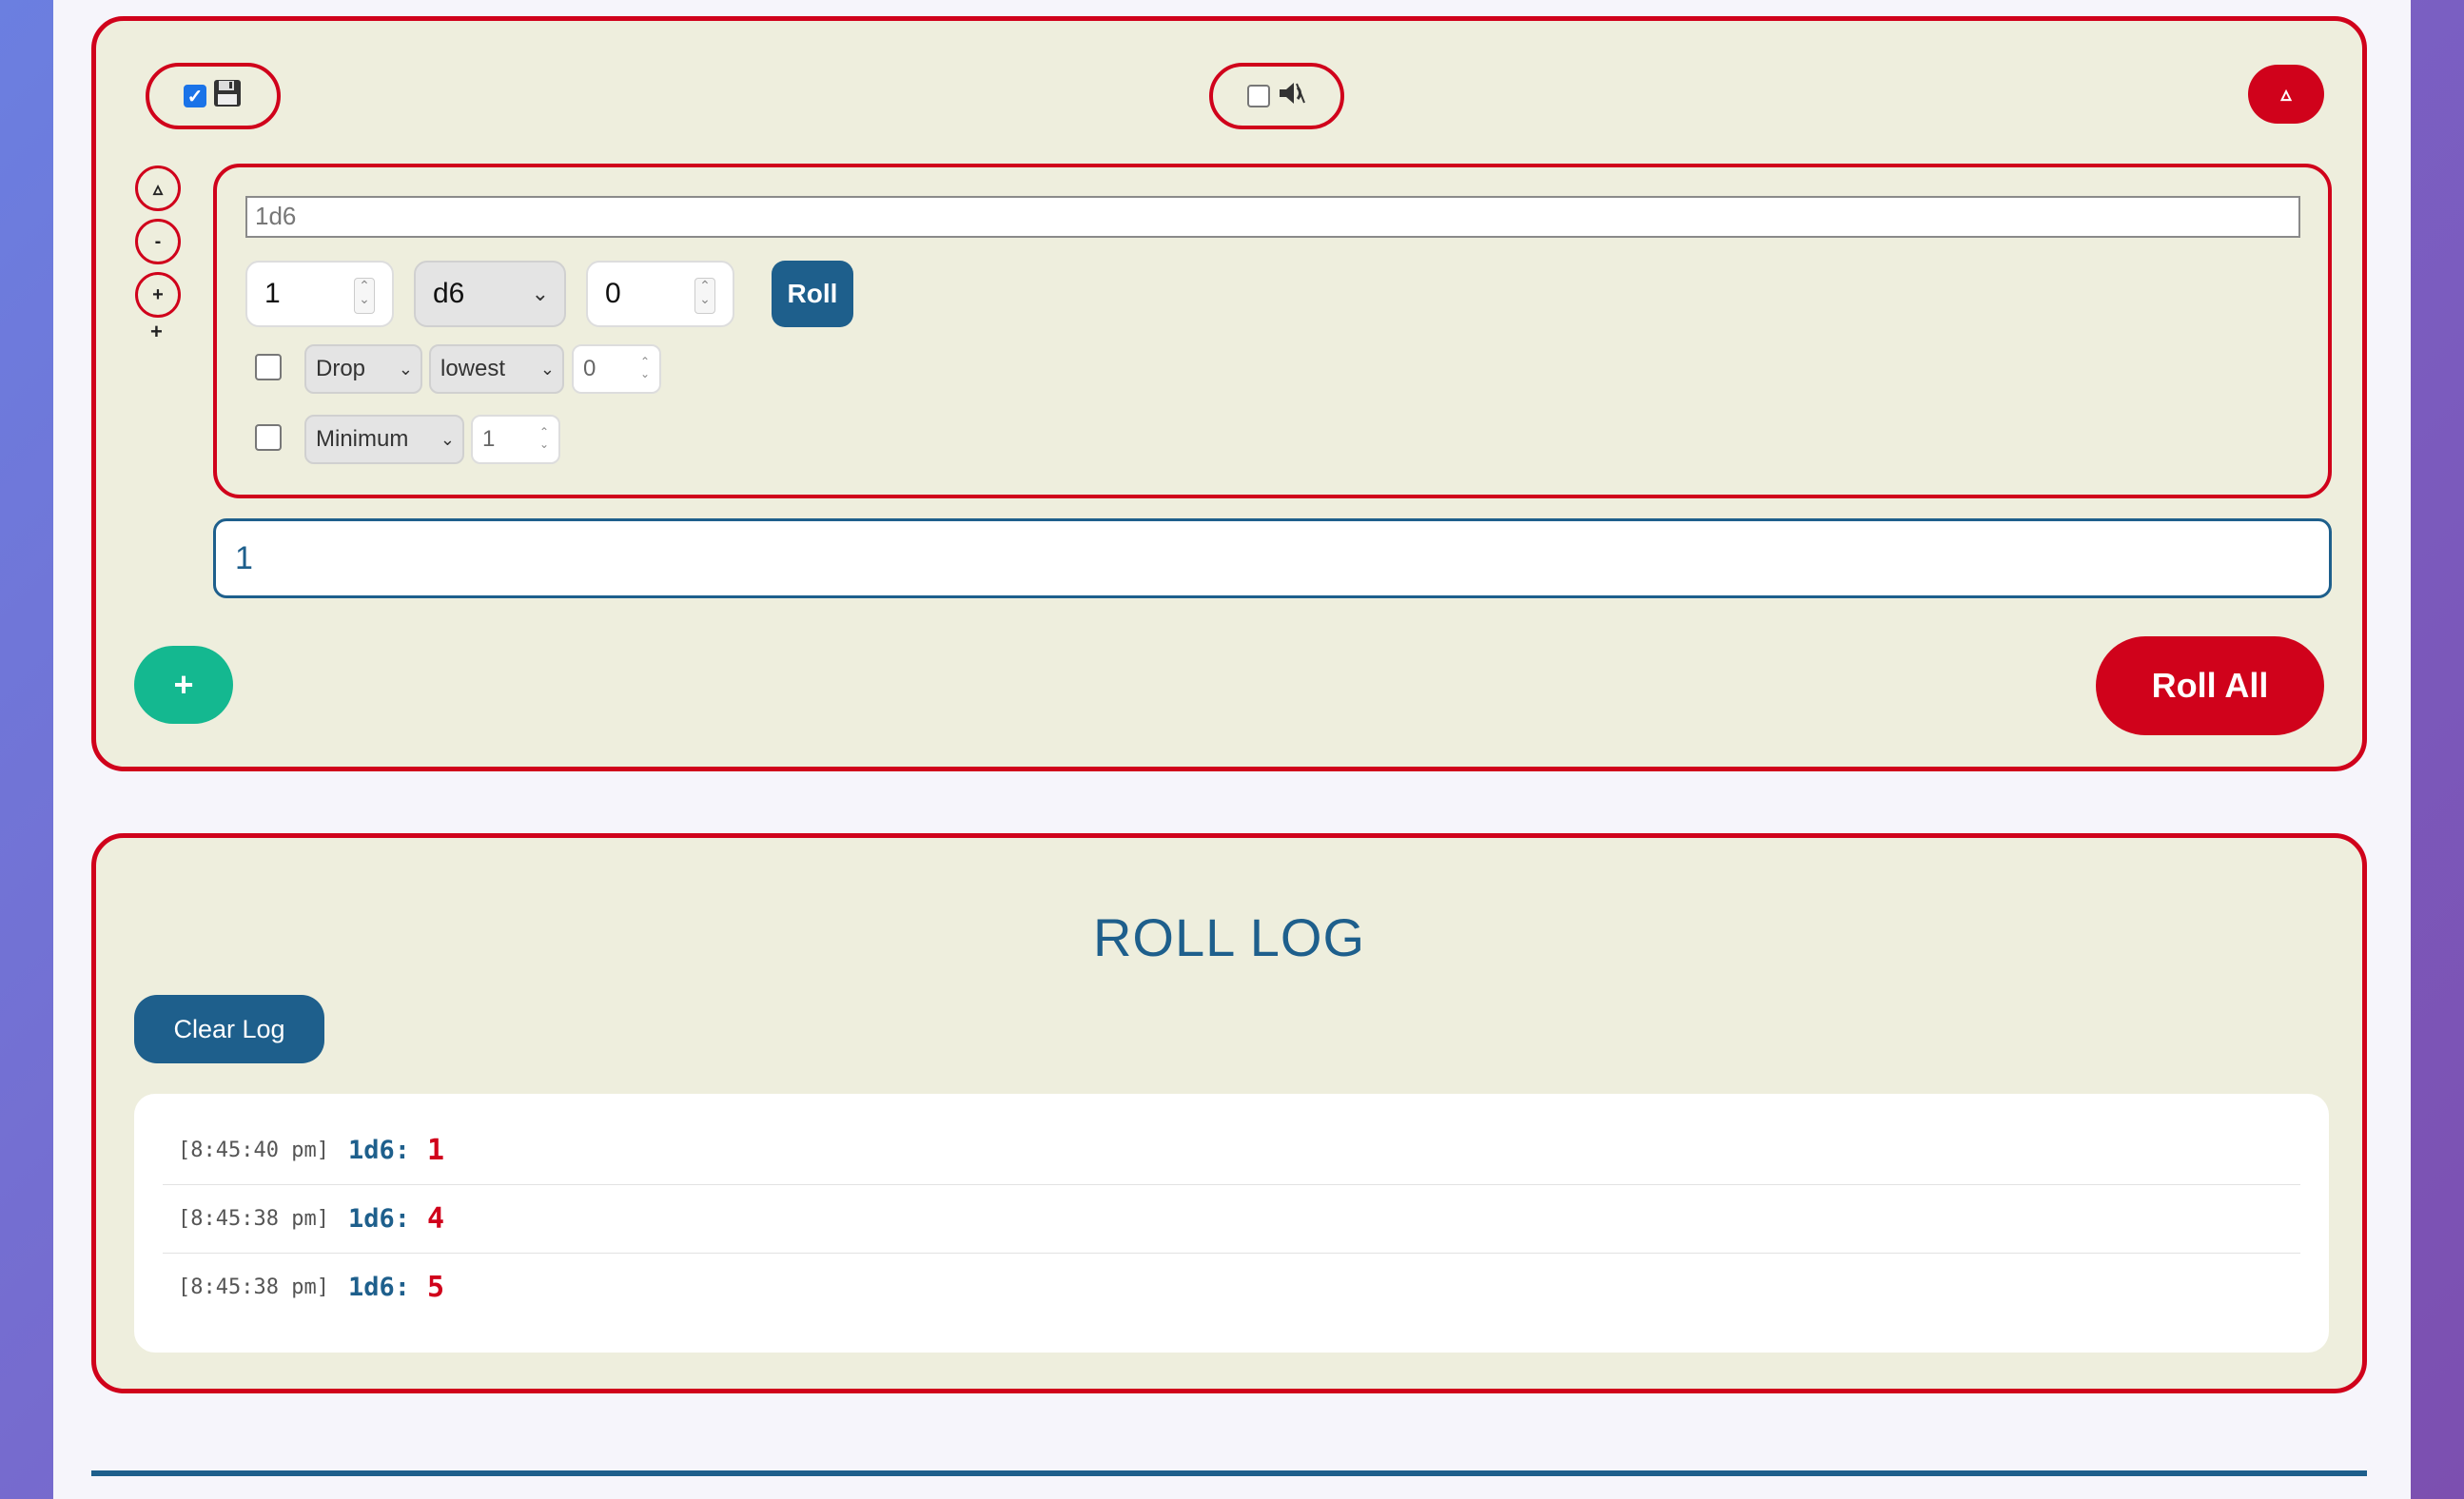 The height and width of the screenshot is (1499, 2464). What do you see at coordinates (616, 369) in the screenshot?
I see `drop-amount-input: 0 ⌃ ⌄` at bounding box center [616, 369].